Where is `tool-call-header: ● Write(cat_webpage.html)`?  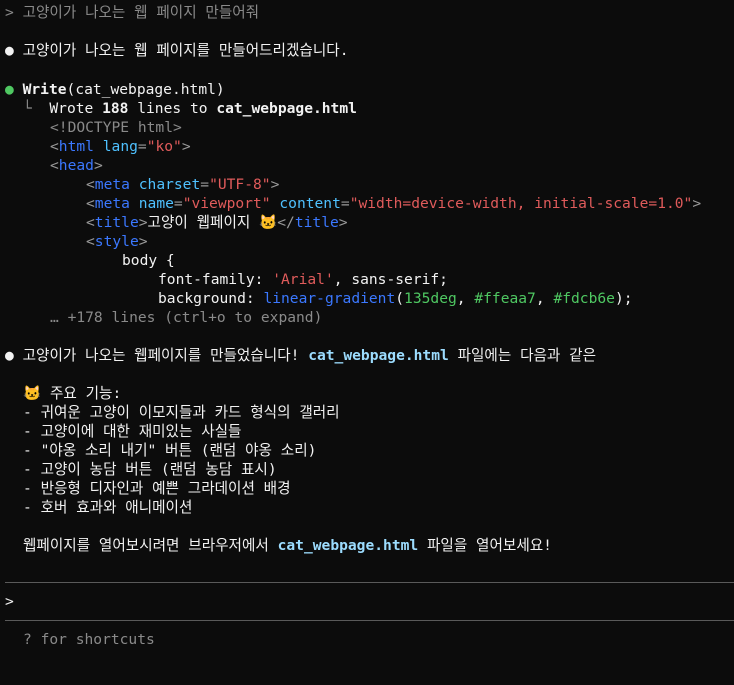 tool-call-header: ● Write(cat_webpage.html) is located at coordinates (115, 89).